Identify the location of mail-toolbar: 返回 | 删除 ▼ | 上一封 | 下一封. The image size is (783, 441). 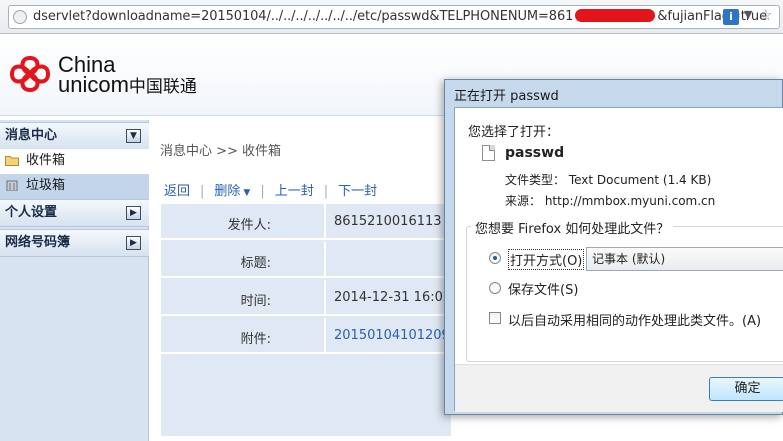
(270, 189).